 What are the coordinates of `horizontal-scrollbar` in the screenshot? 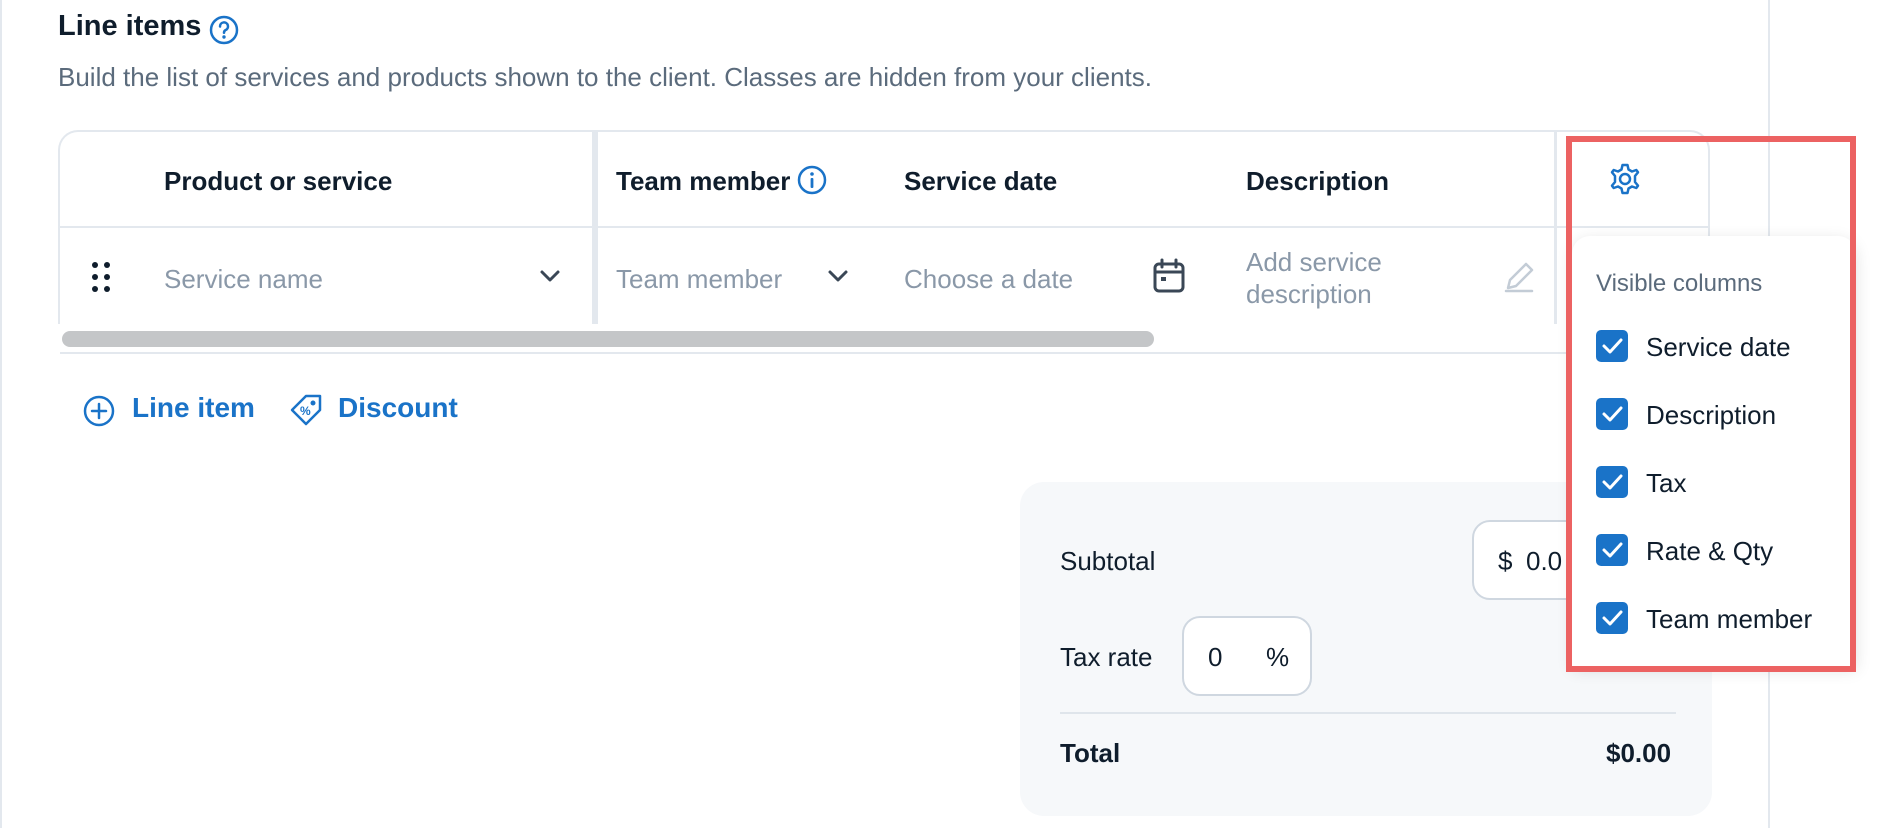 It's located at (608, 339).